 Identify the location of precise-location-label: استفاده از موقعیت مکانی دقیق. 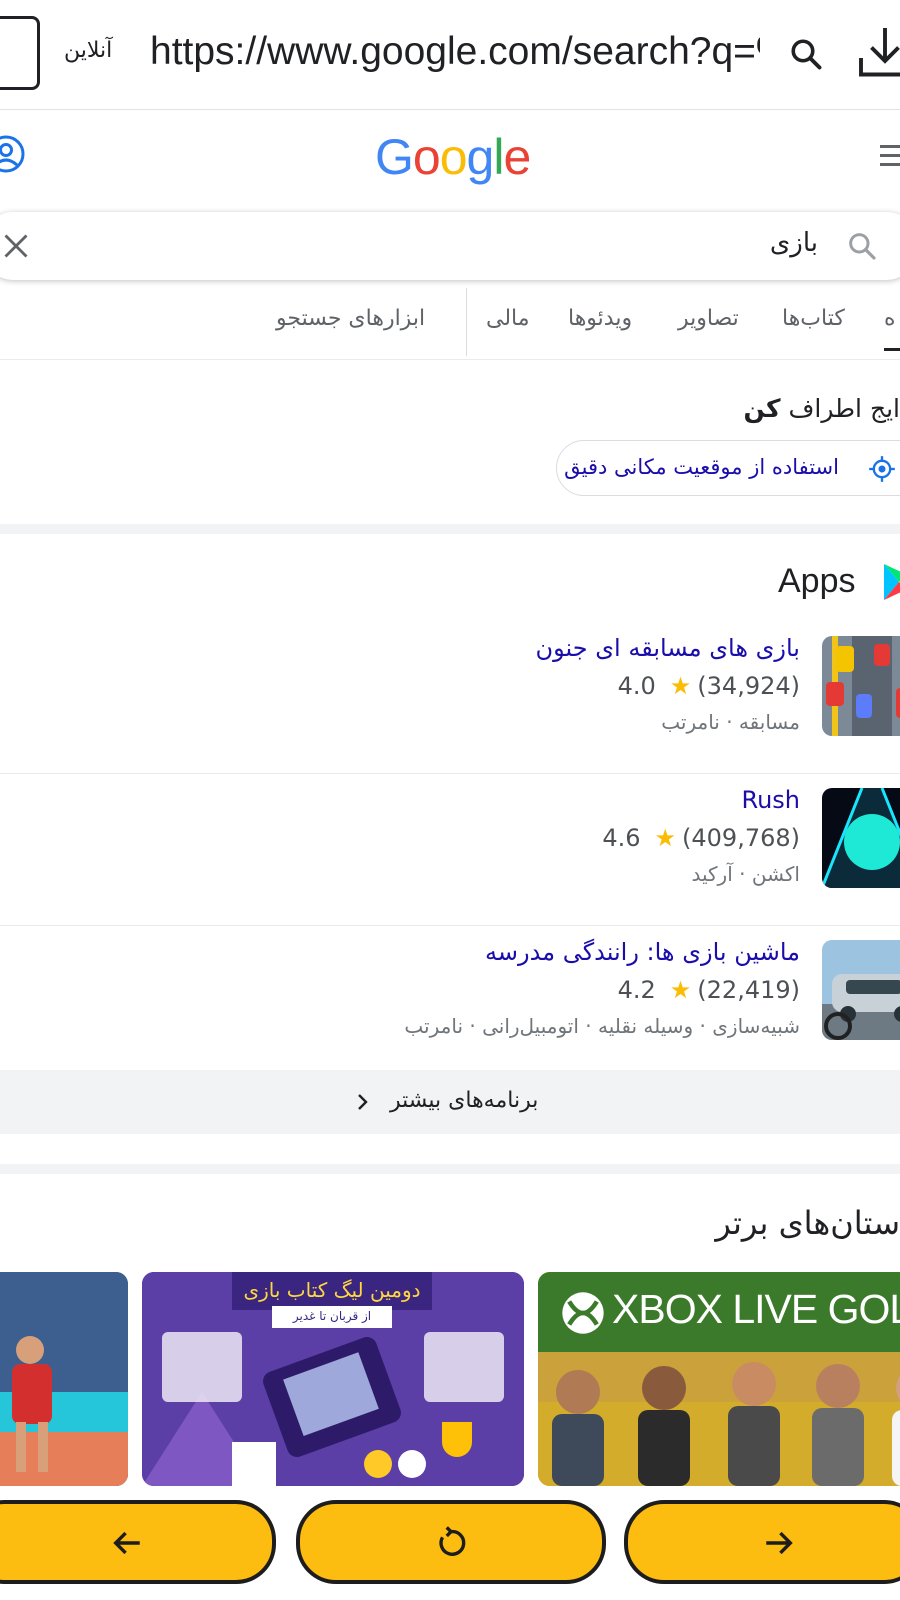
(701, 467).